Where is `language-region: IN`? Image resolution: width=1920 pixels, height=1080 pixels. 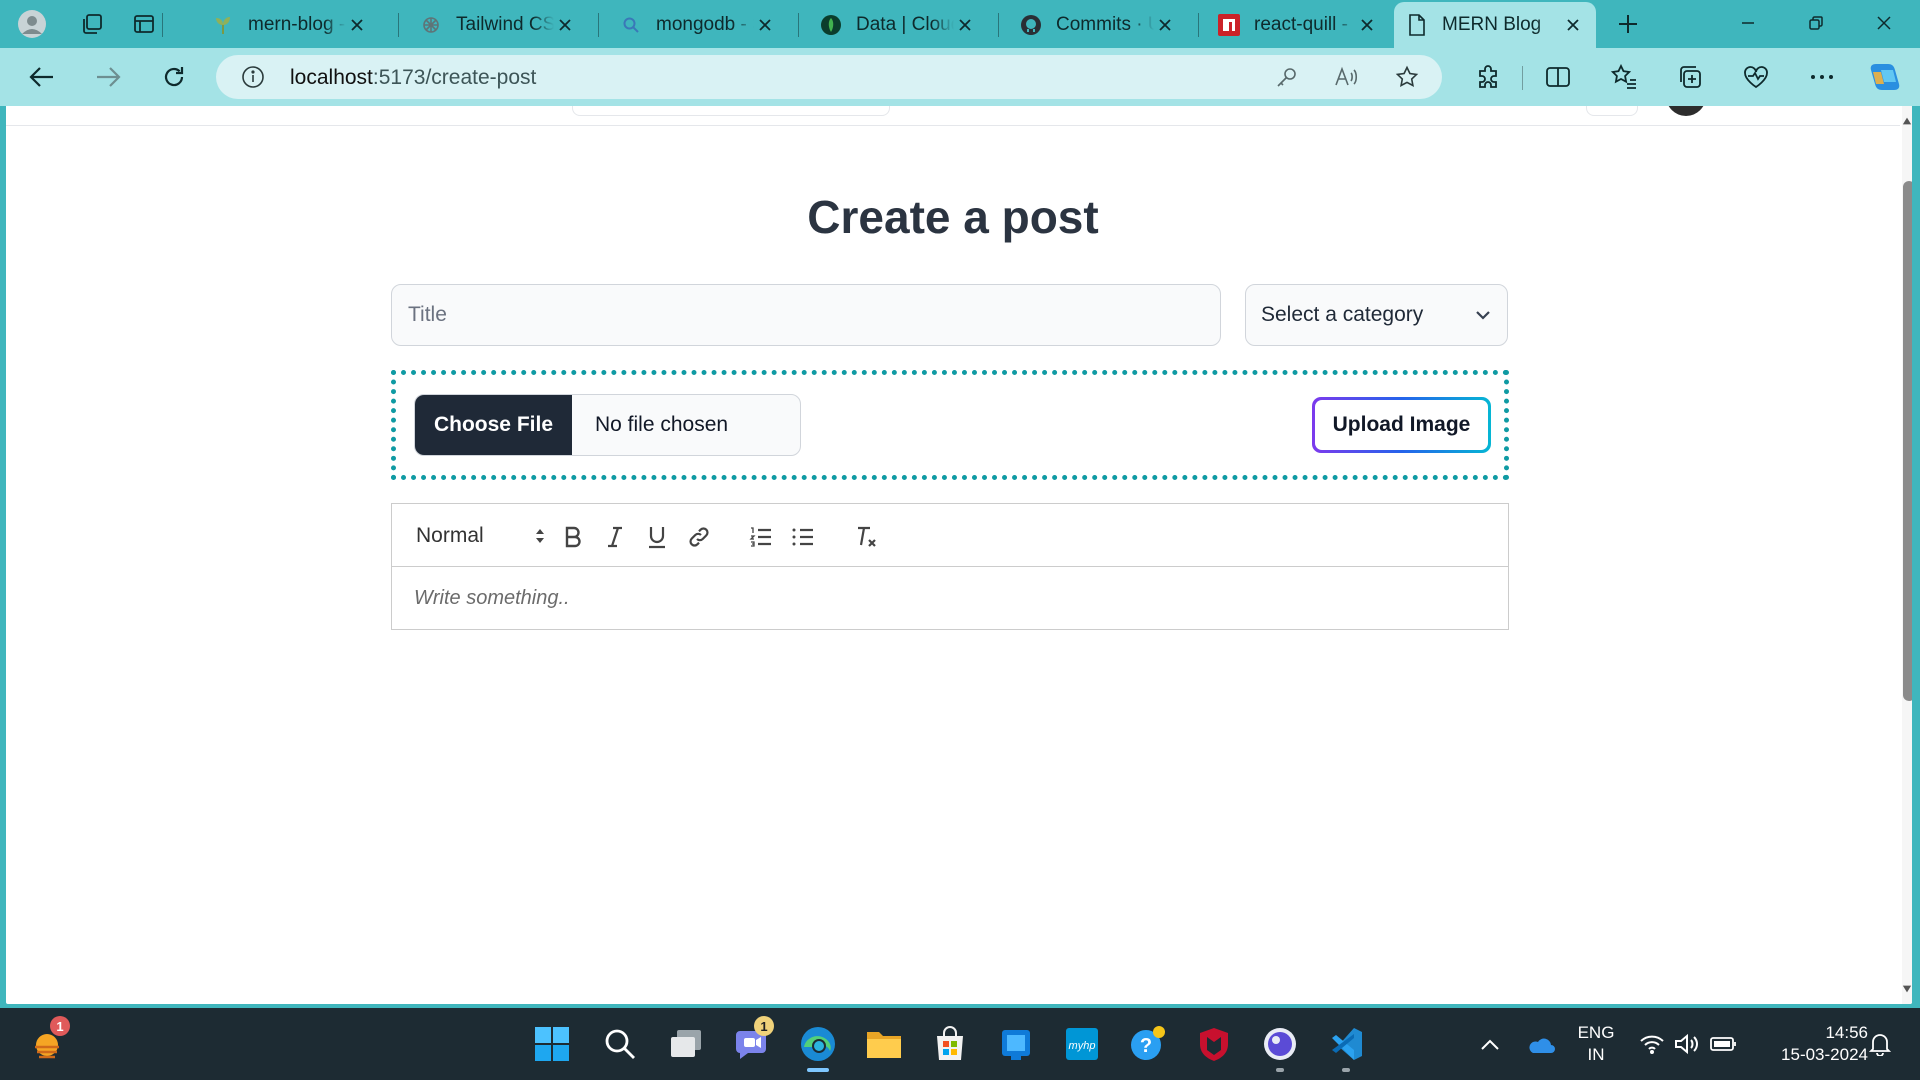 language-region: IN is located at coordinates (1596, 1054).